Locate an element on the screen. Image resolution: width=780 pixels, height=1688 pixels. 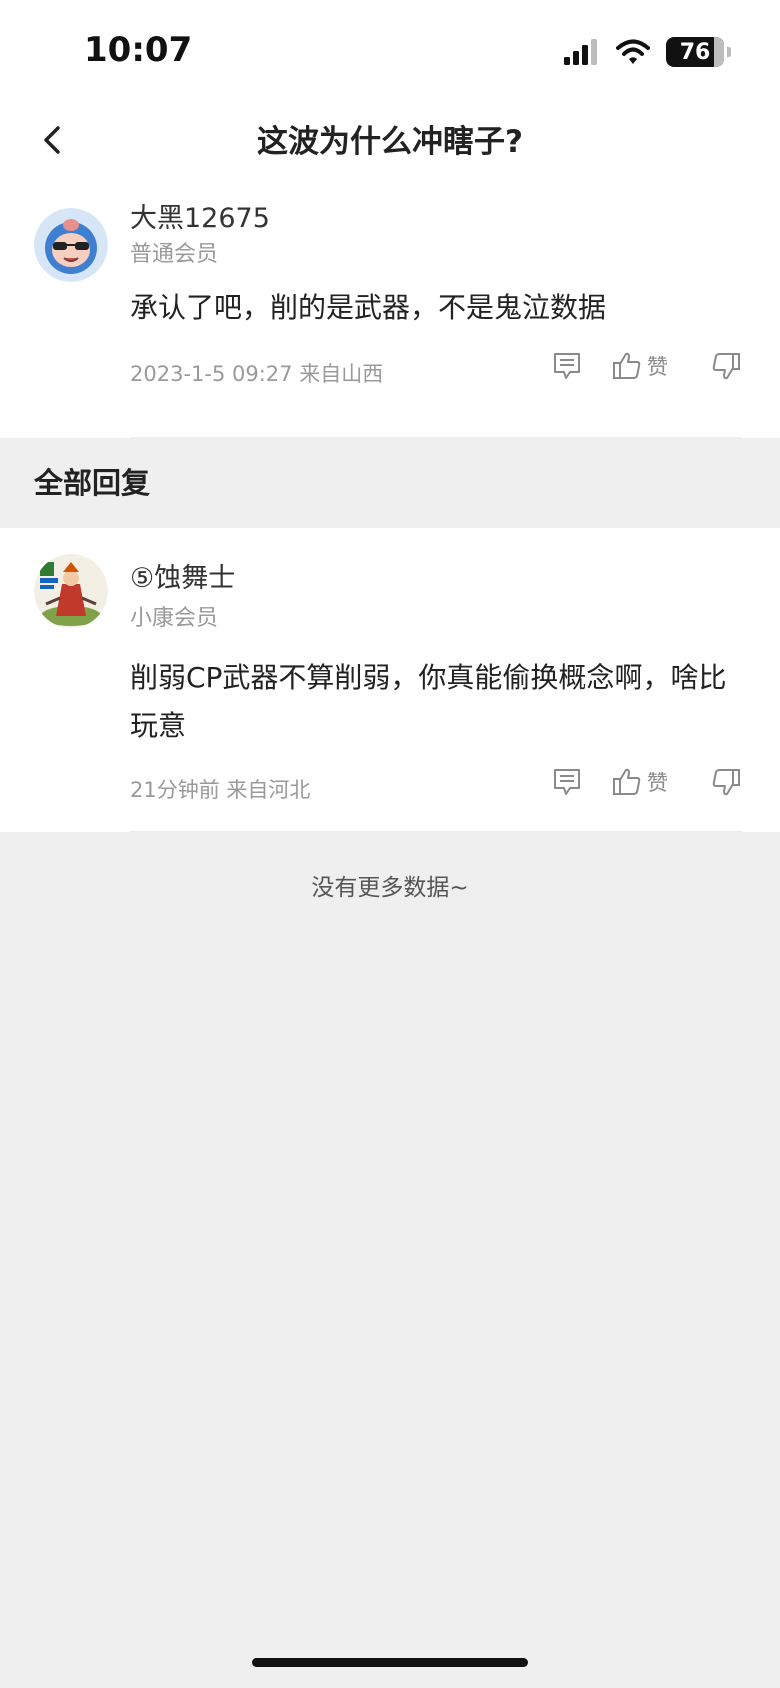
status-icons: 76 is located at coordinates (647, 52).